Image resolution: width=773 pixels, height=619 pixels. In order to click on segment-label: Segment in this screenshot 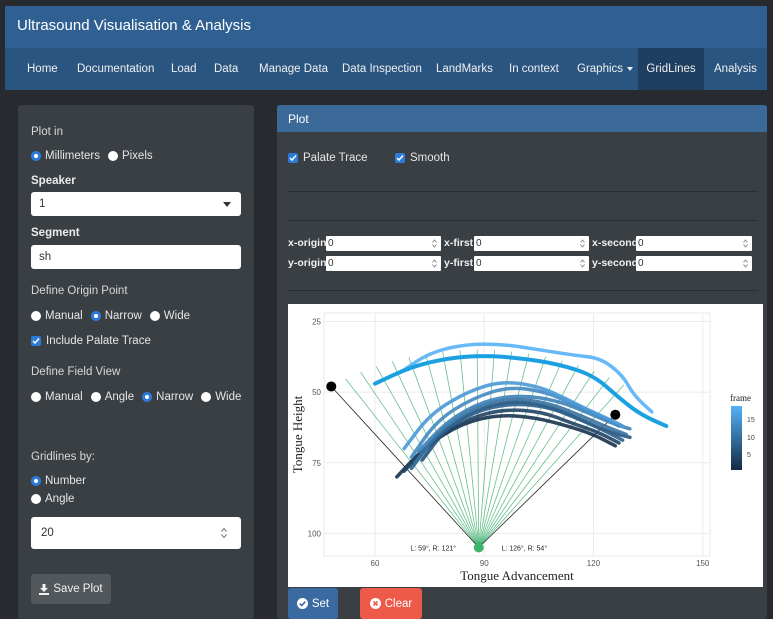, I will do `click(55, 233)`.